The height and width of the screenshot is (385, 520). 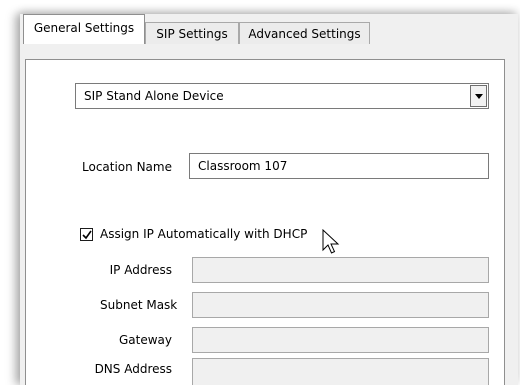 What do you see at coordinates (203, 234) in the screenshot?
I see `dhcp-label: Assign IP Automatically with DHCP` at bounding box center [203, 234].